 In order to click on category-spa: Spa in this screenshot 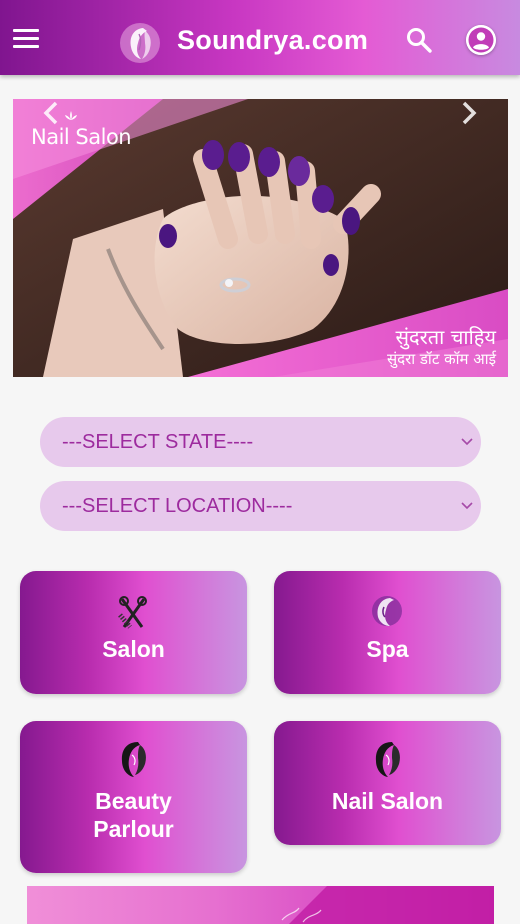, I will do `click(387, 632)`.